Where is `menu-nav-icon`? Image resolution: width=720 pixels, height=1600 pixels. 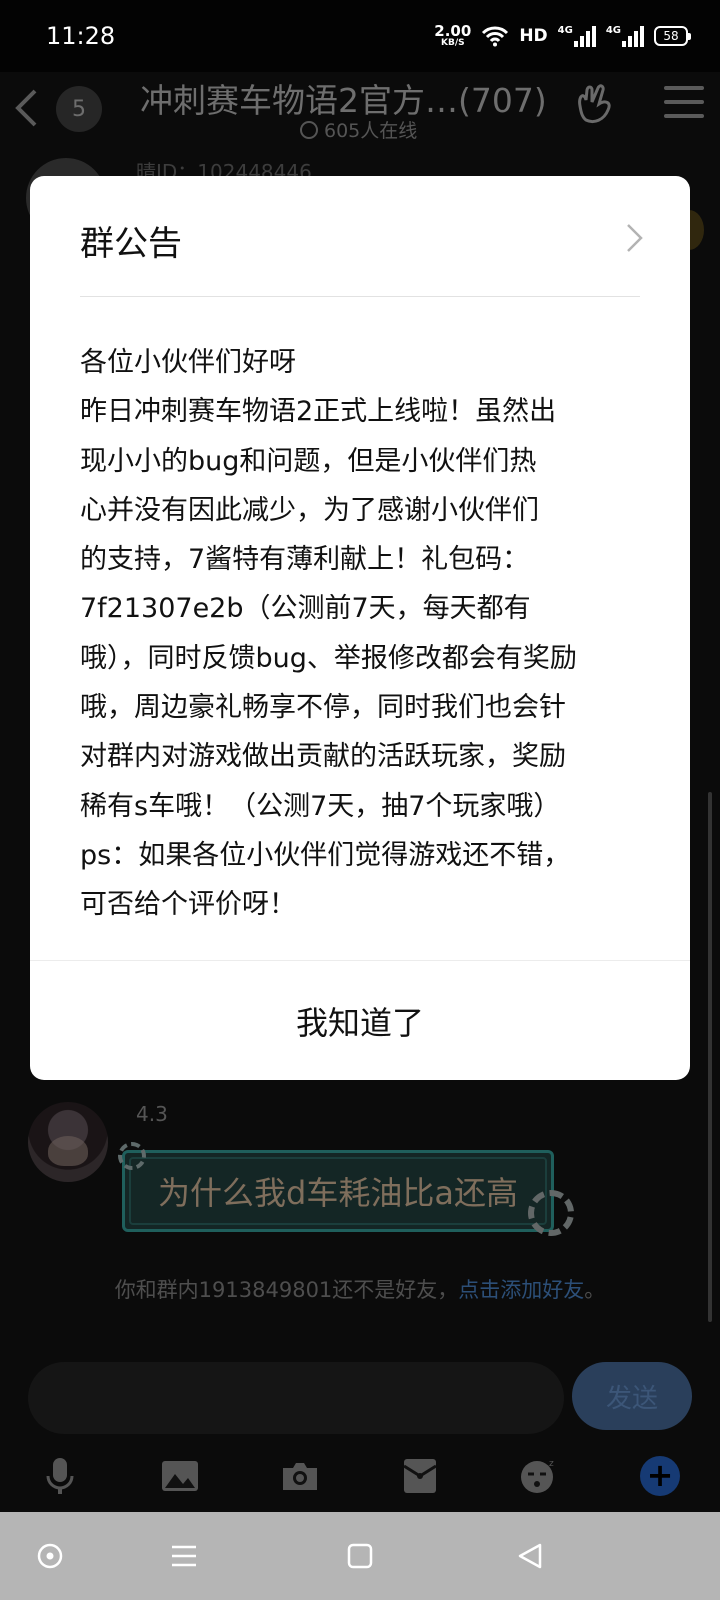 menu-nav-icon is located at coordinates (184, 1556).